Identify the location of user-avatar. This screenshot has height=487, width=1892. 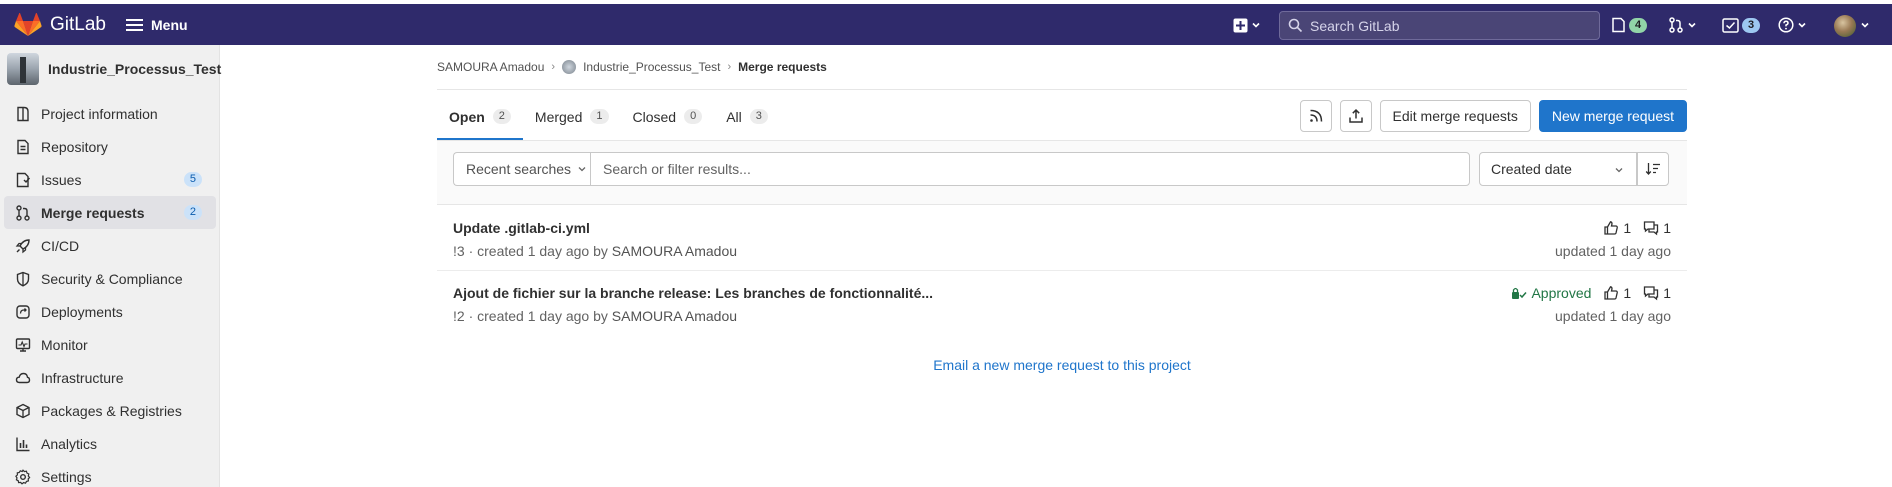
(1845, 26).